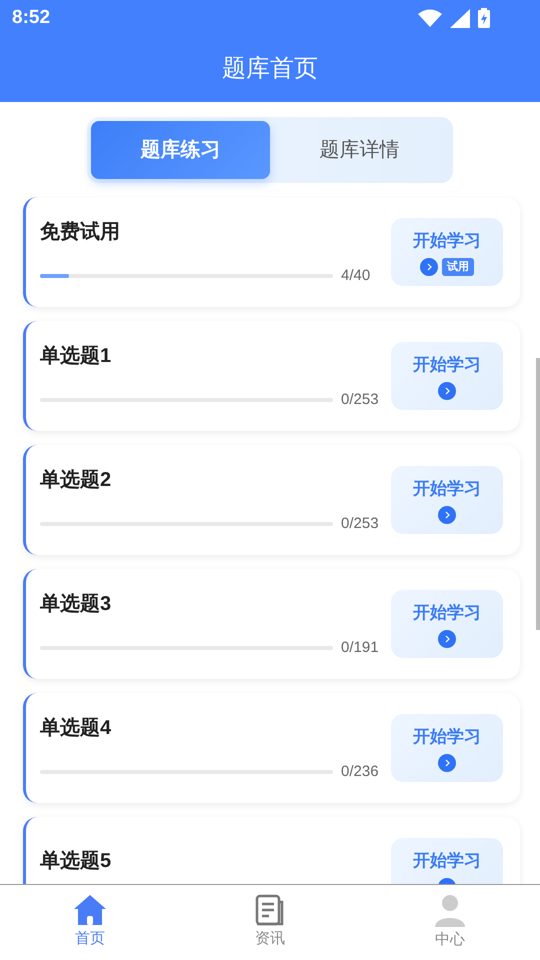 The height and width of the screenshot is (960, 540). I want to click on wifi-icon, so click(430, 18).